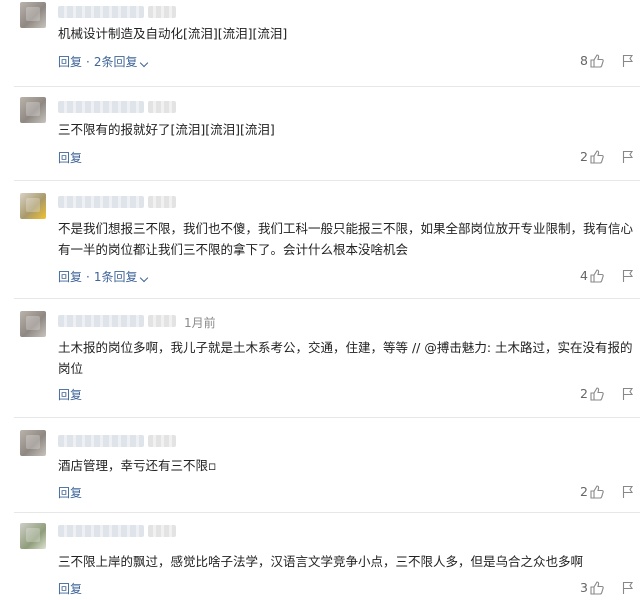 The width and height of the screenshot is (640, 600). What do you see at coordinates (115, 62) in the screenshot?
I see `replies-count: 2条回复` at bounding box center [115, 62].